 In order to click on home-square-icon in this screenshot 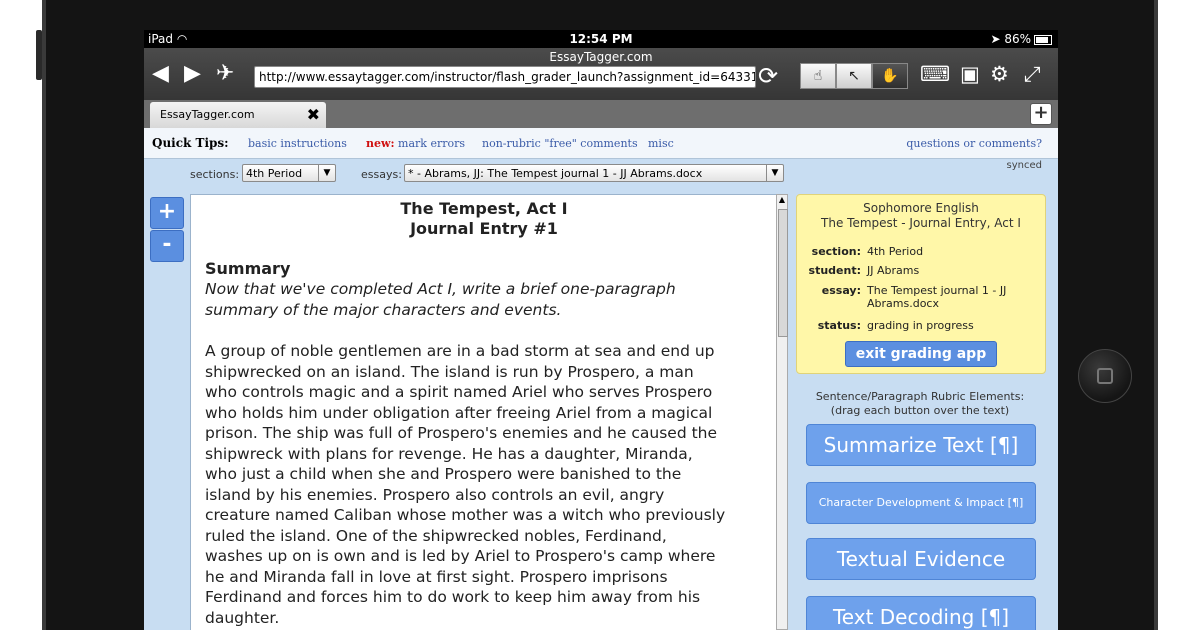, I will do `click(1105, 376)`.